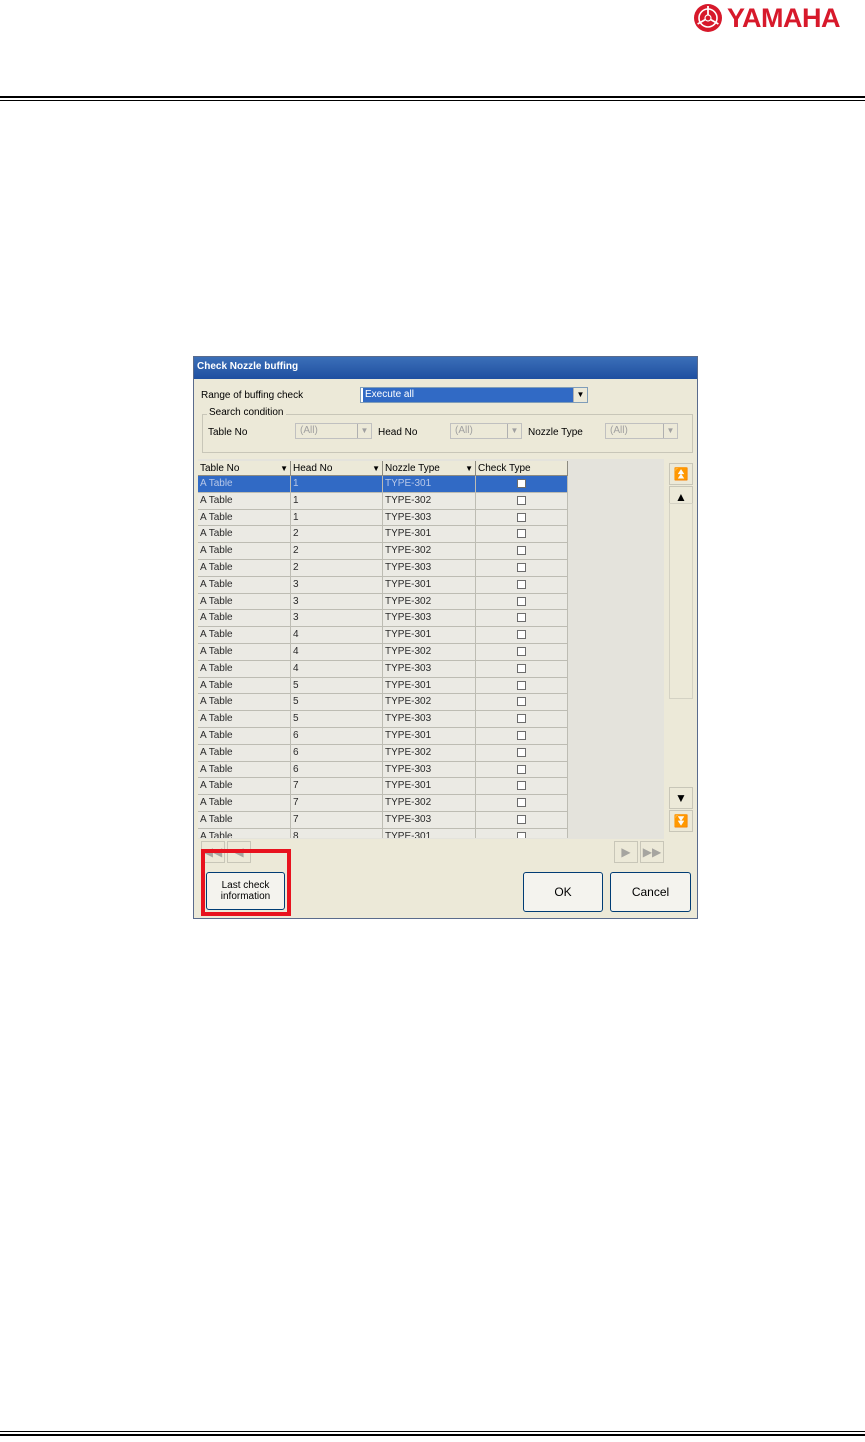  I want to click on range-select: Execute all ▼, so click(474, 395).